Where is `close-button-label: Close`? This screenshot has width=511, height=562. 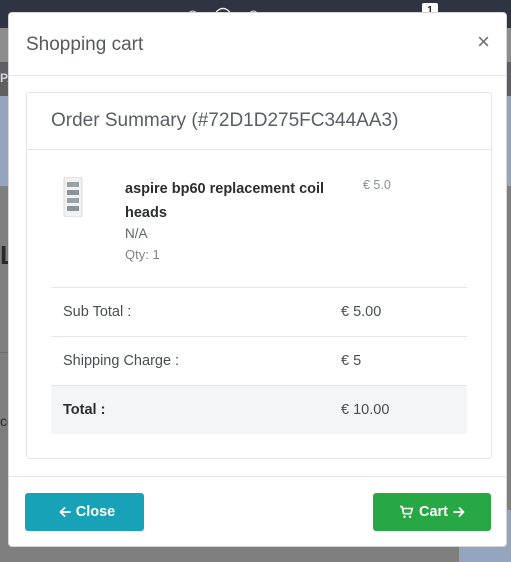
close-button-label: Close is located at coordinates (95, 512).